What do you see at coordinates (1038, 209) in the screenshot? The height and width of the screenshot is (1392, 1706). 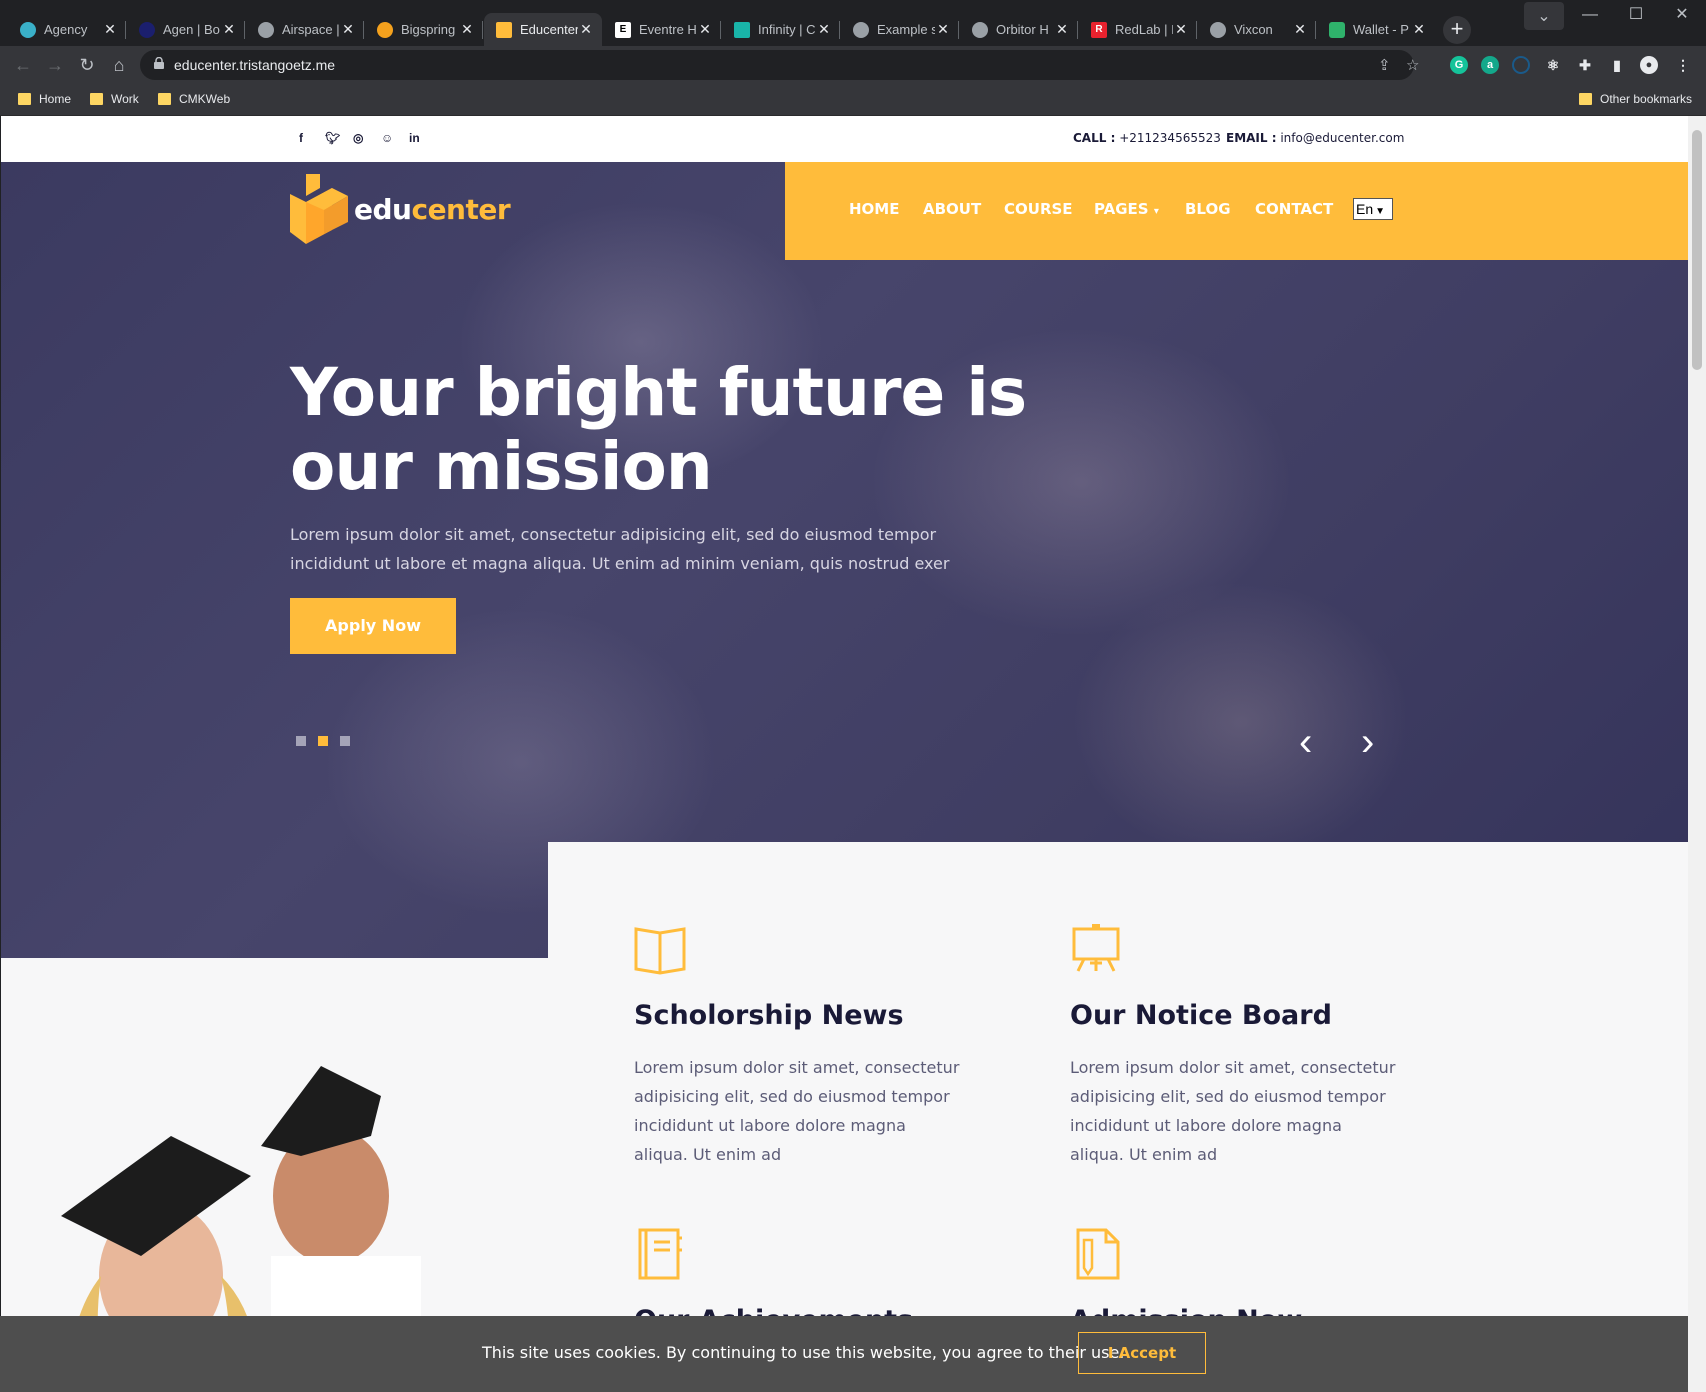 I see `nav-course: COURSE` at bounding box center [1038, 209].